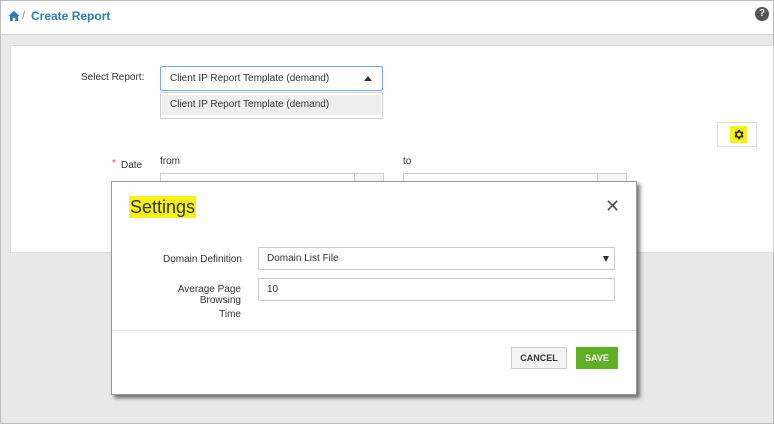 This screenshot has height=424, width=774. What do you see at coordinates (539, 358) in the screenshot?
I see `cancel-button: CANCEL` at bounding box center [539, 358].